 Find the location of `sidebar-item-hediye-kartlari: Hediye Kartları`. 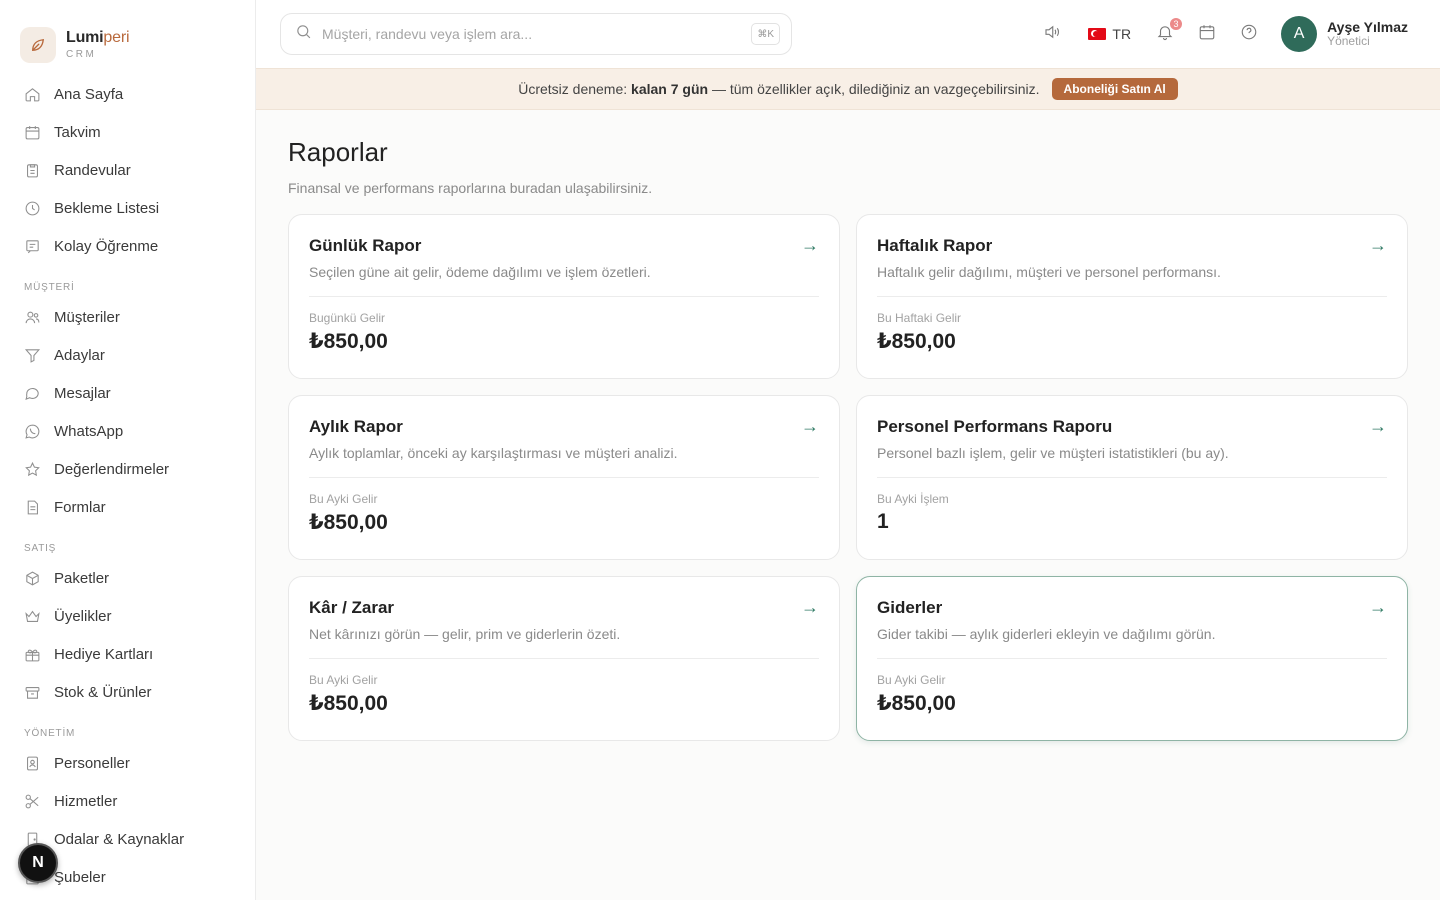

sidebar-item-hediye-kartlari: Hediye Kartları is located at coordinates (127, 654).